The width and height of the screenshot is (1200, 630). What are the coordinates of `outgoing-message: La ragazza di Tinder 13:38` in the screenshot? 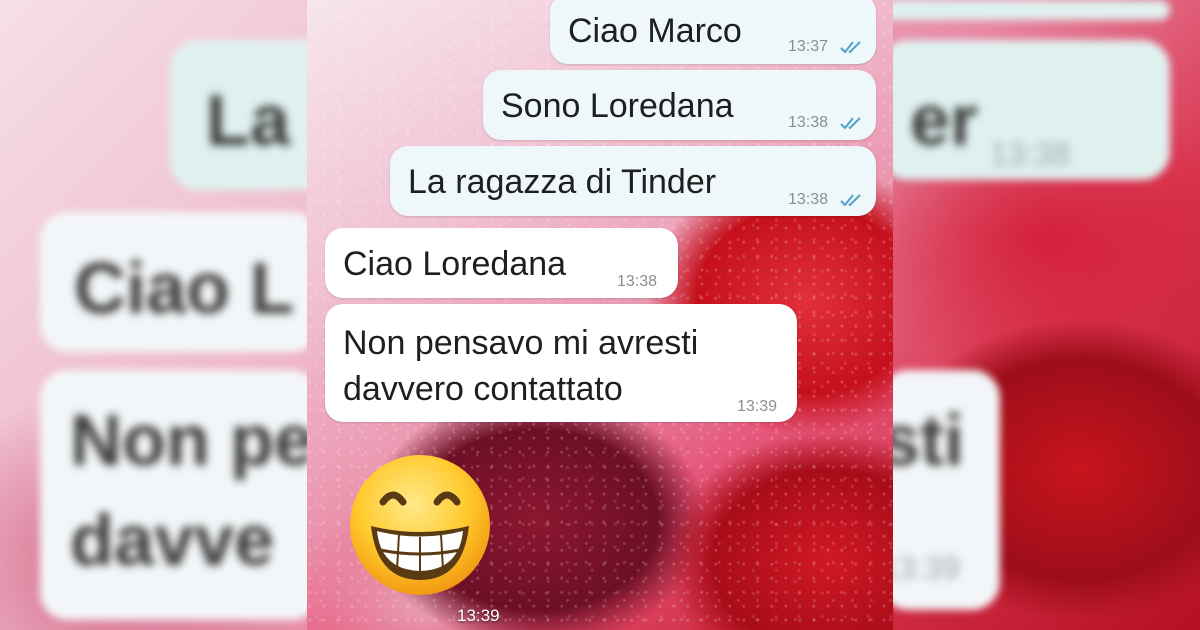 It's located at (633, 181).